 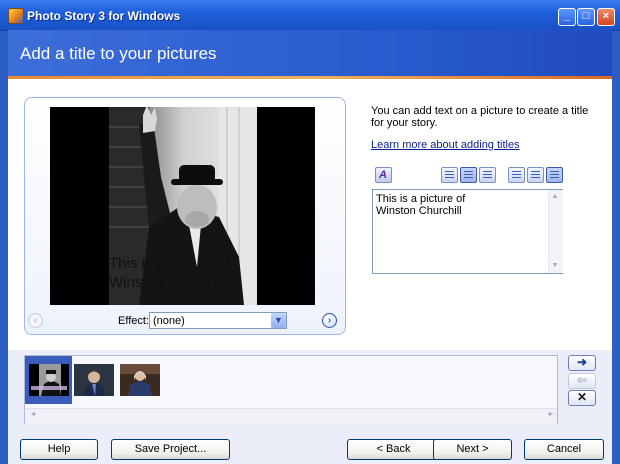 What do you see at coordinates (421, 205) in the screenshot?
I see `title-text-value: This is a picture of Winston Churchill` at bounding box center [421, 205].